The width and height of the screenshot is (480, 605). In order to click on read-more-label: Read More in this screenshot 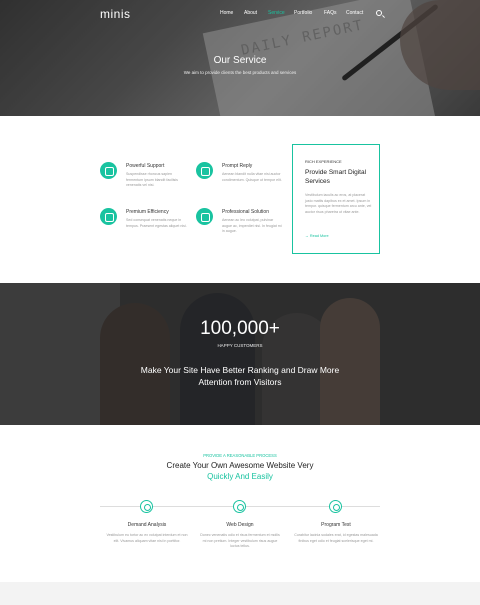, I will do `click(319, 236)`.